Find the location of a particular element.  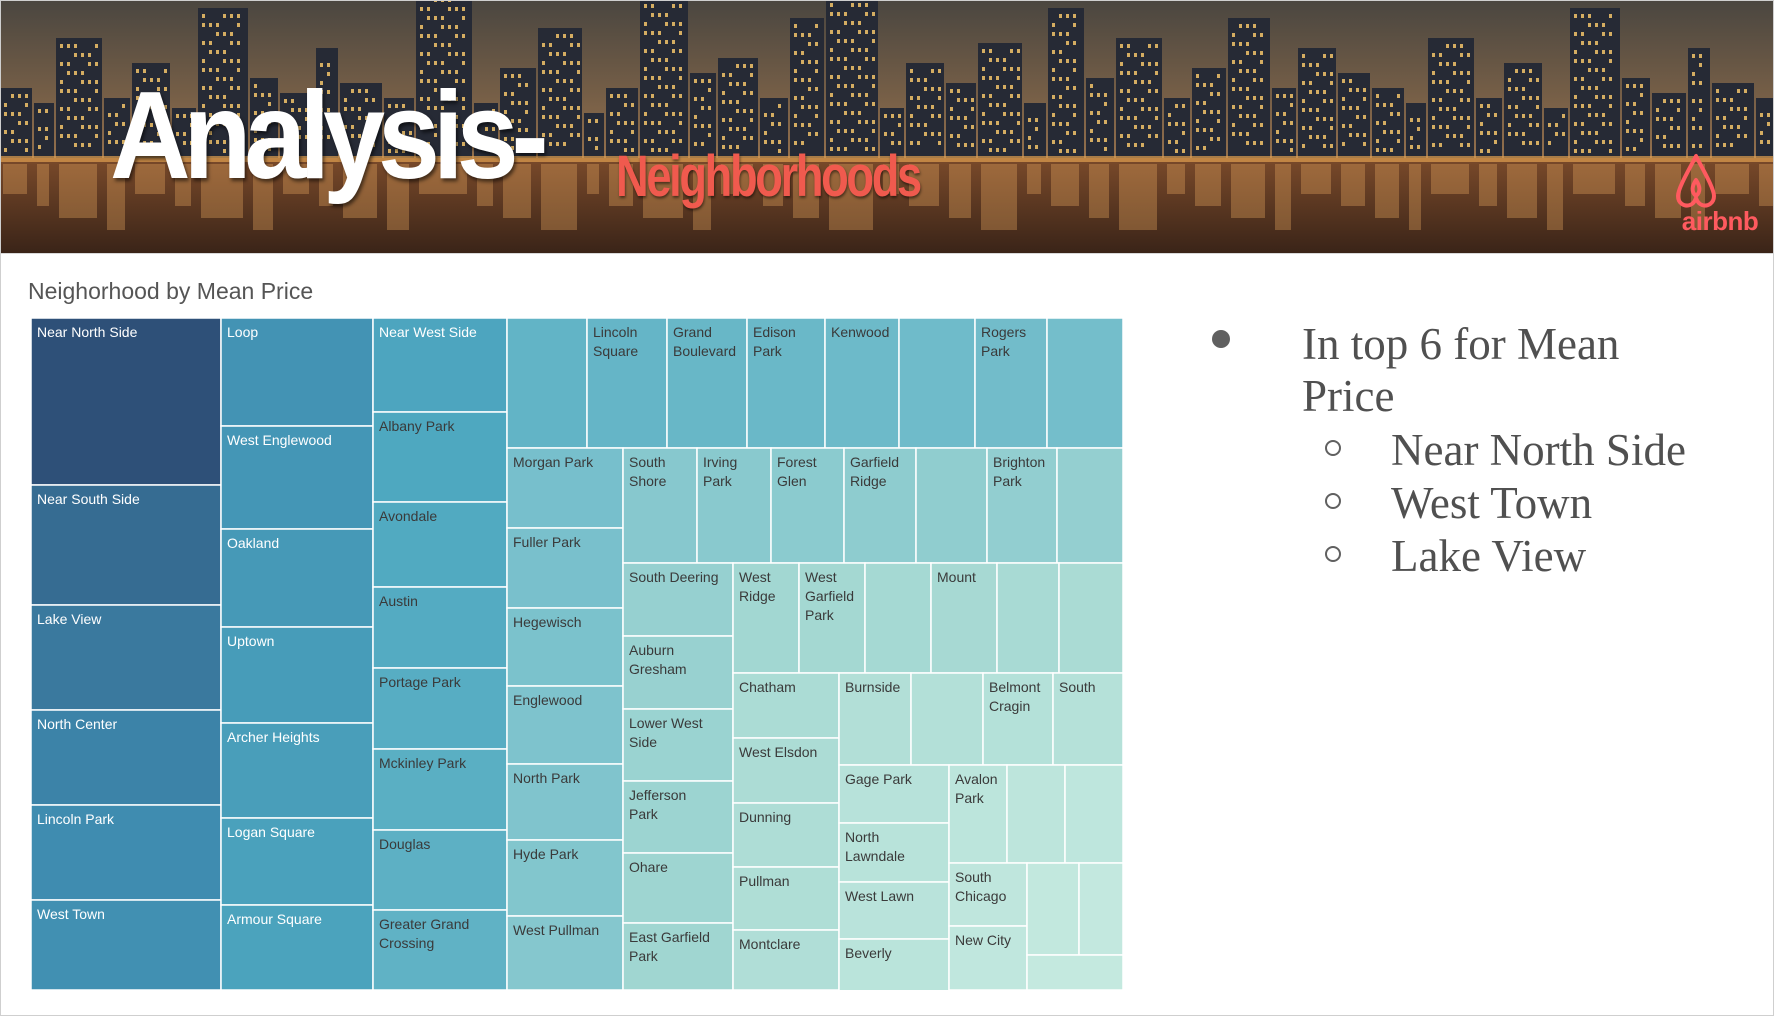

page-title: Analysis- is located at coordinates (329, 136).